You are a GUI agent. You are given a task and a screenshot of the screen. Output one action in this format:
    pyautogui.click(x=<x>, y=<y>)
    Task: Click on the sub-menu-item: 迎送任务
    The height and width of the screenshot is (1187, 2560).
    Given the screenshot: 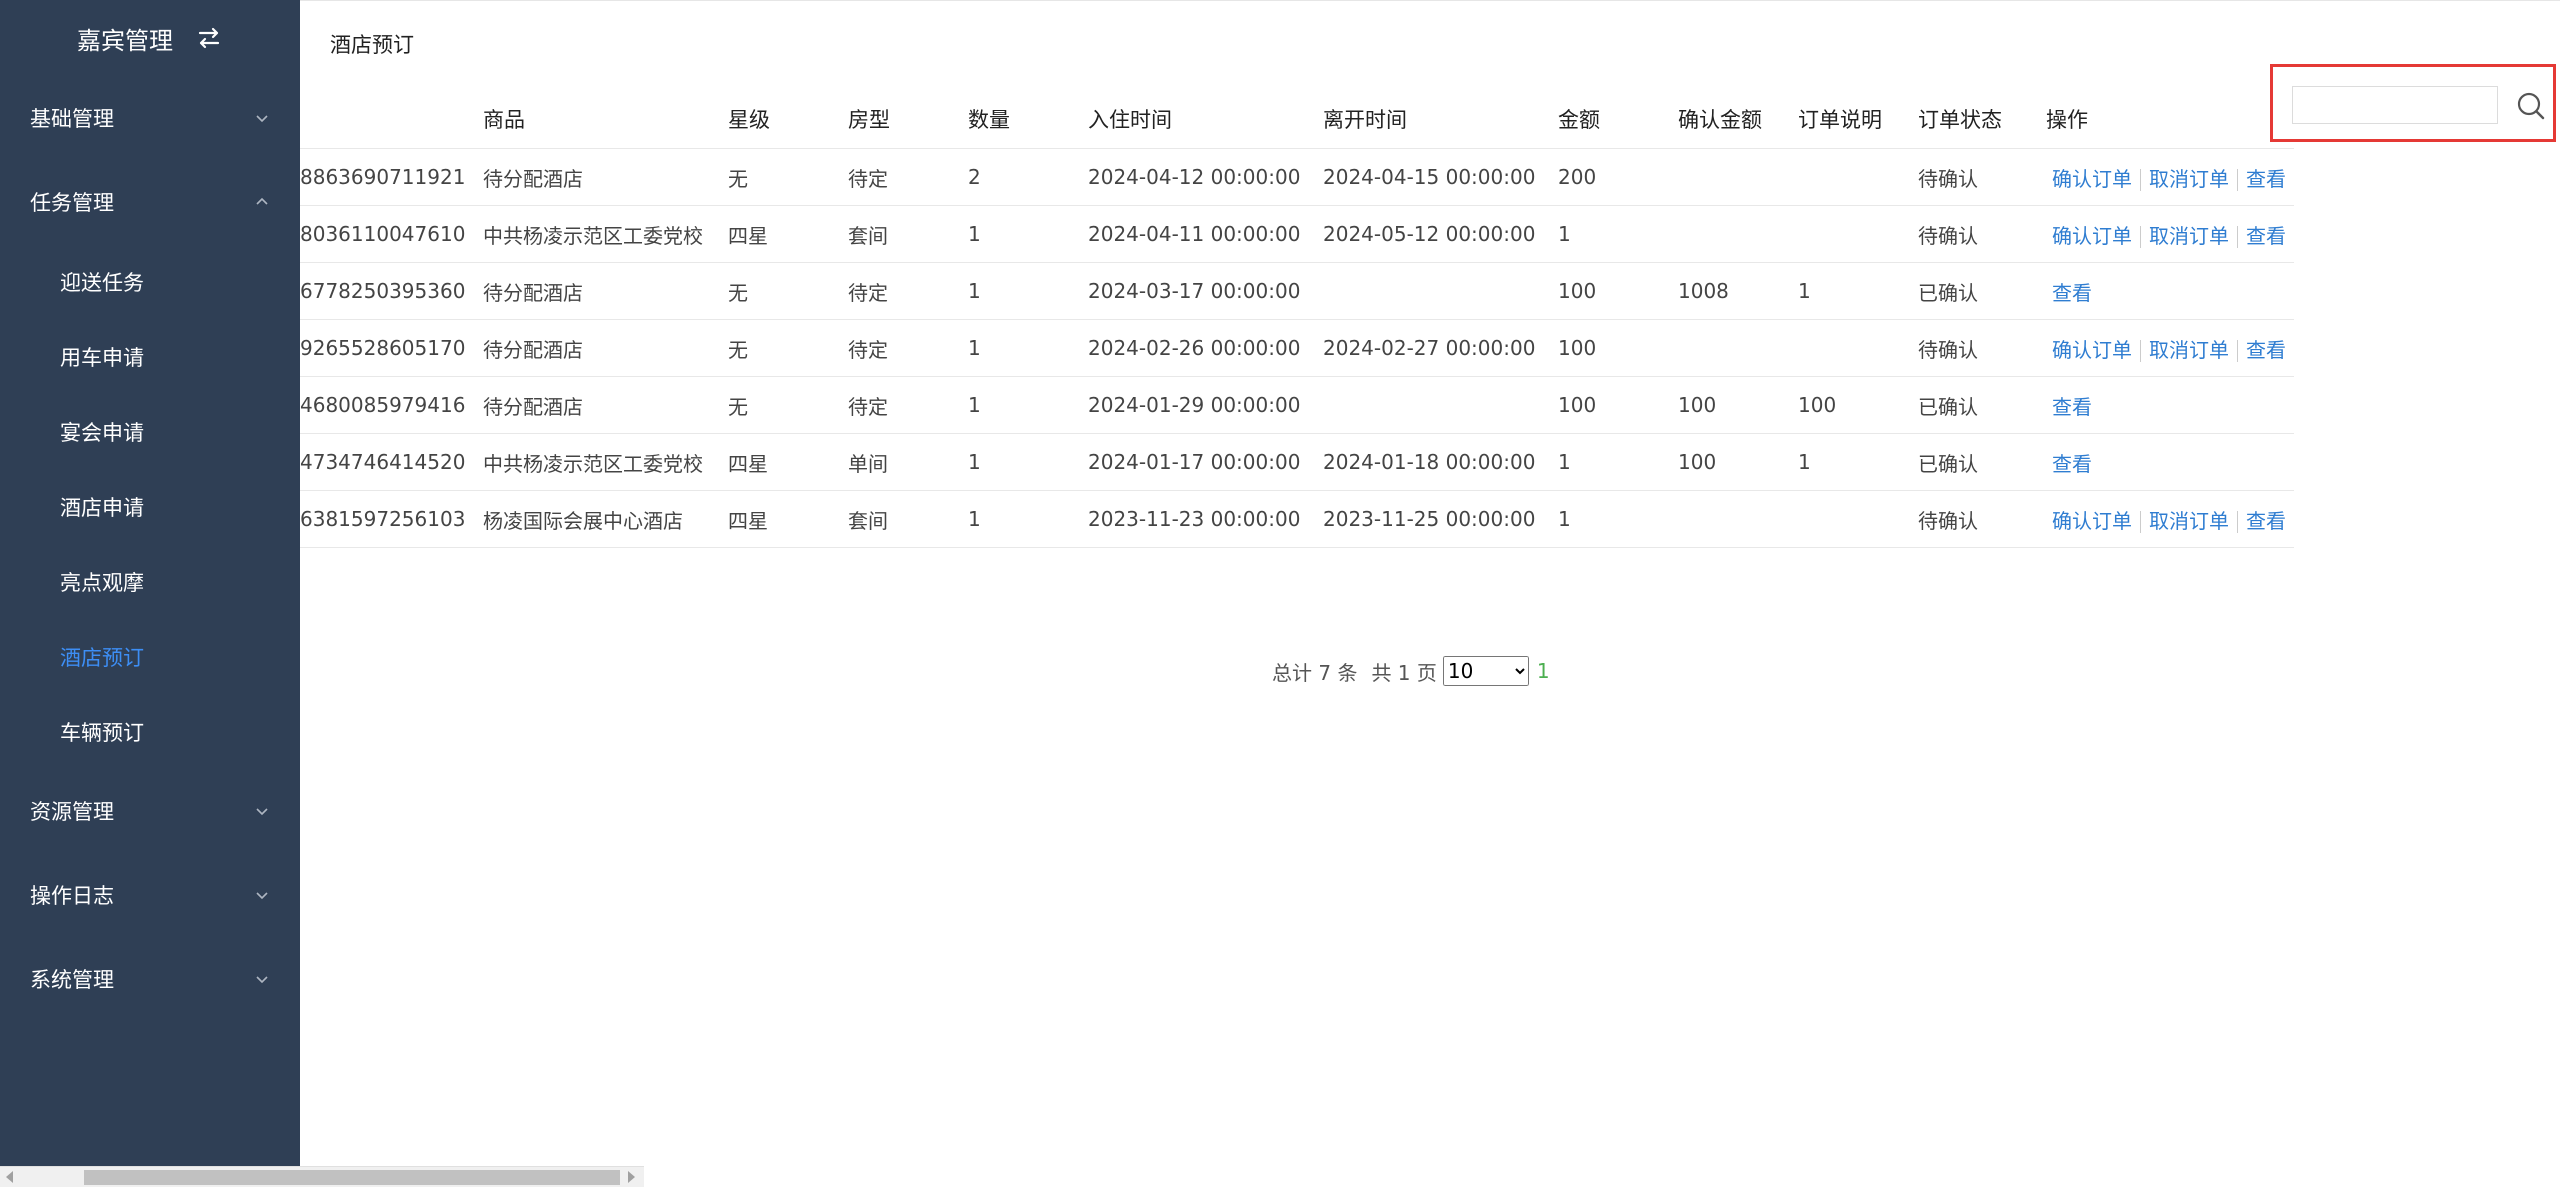 What is the action you would take?
    pyautogui.click(x=150, y=281)
    